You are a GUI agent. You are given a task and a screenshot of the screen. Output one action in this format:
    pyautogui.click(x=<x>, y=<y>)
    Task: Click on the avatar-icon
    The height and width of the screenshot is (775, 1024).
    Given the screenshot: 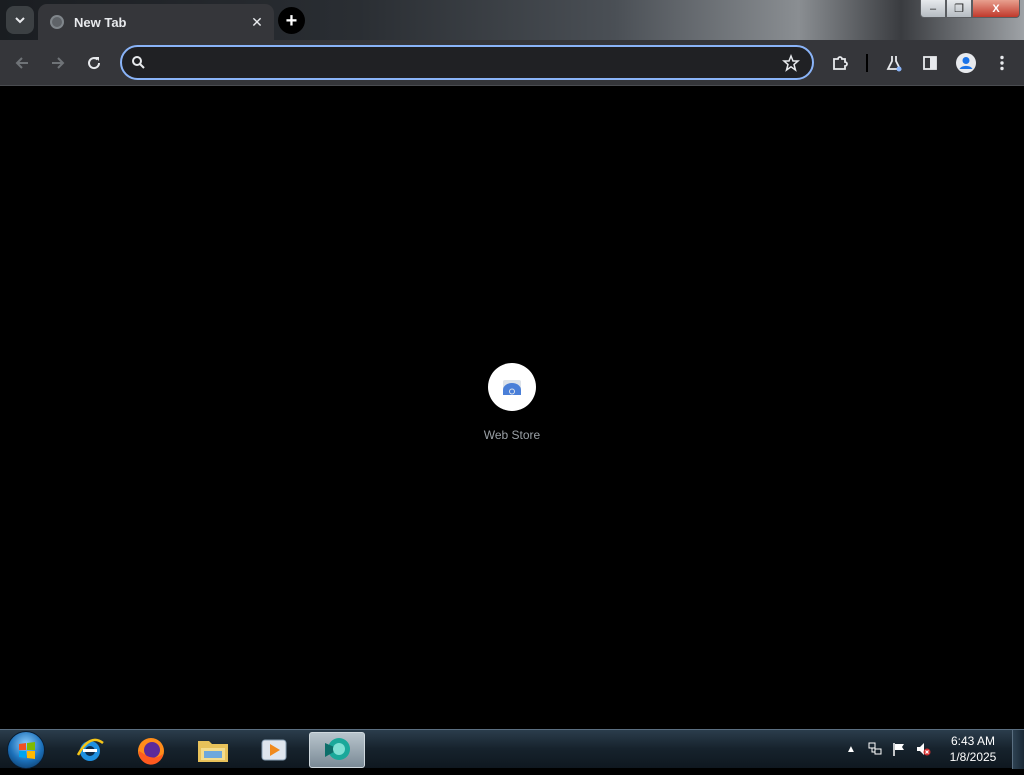 What is the action you would take?
    pyautogui.click(x=966, y=63)
    